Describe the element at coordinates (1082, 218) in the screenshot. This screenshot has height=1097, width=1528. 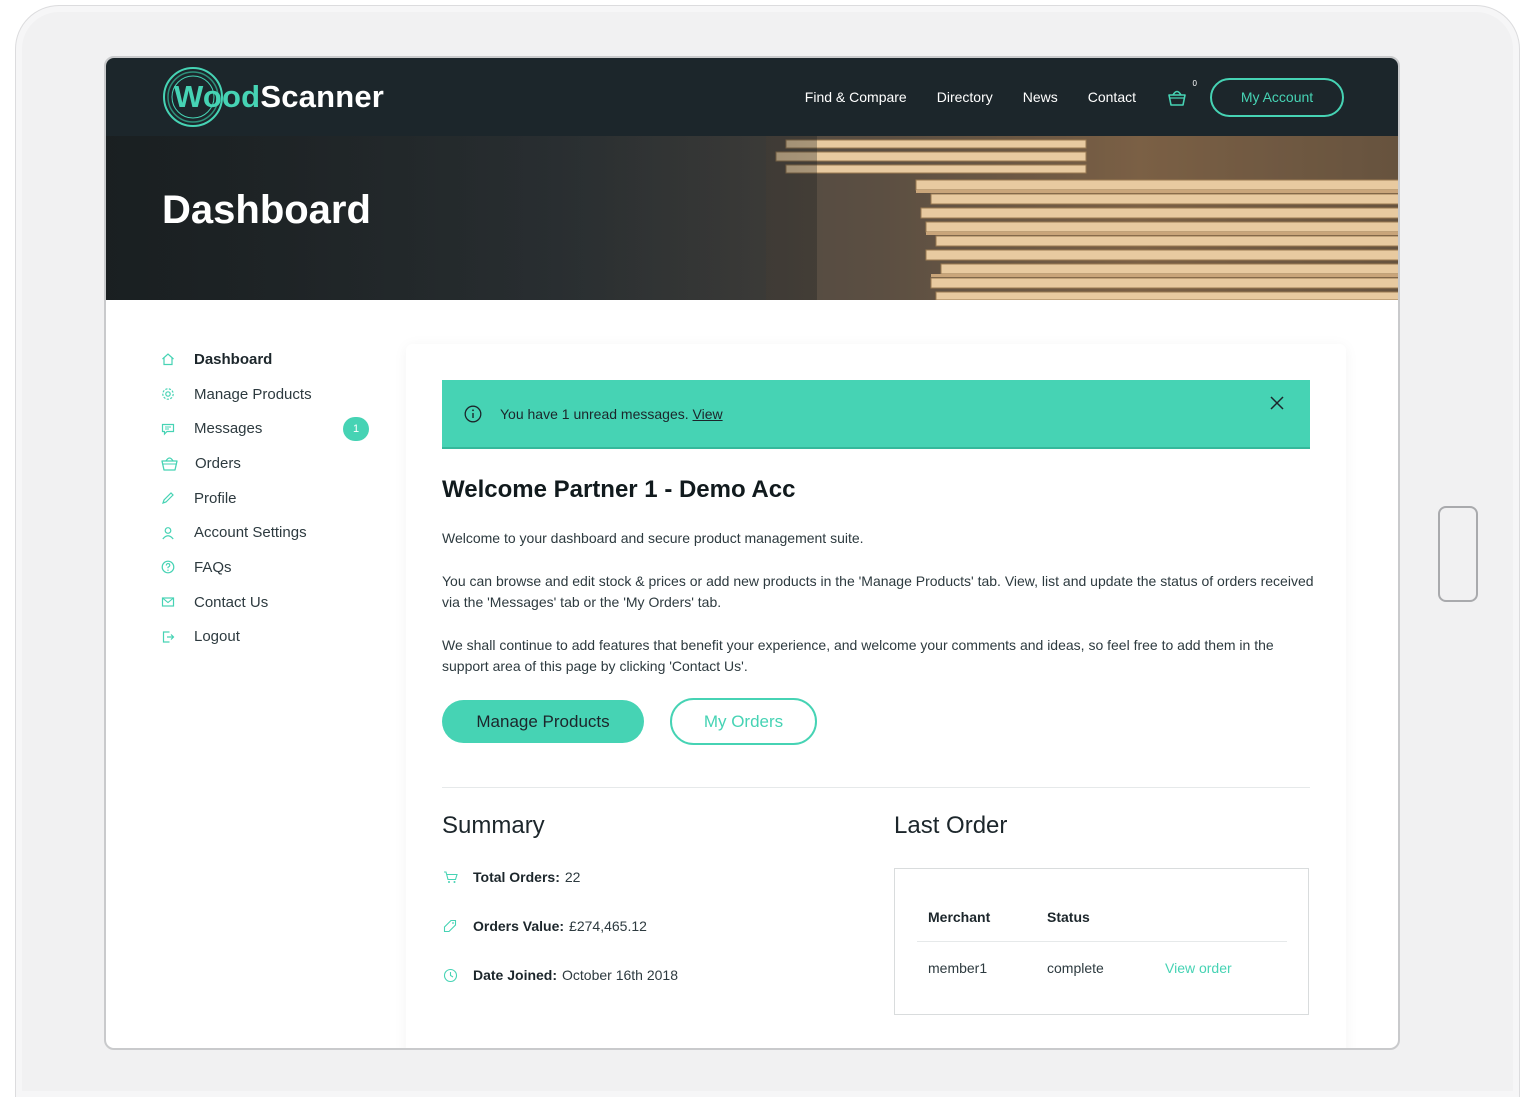
I see `timber-stack-image` at that location.